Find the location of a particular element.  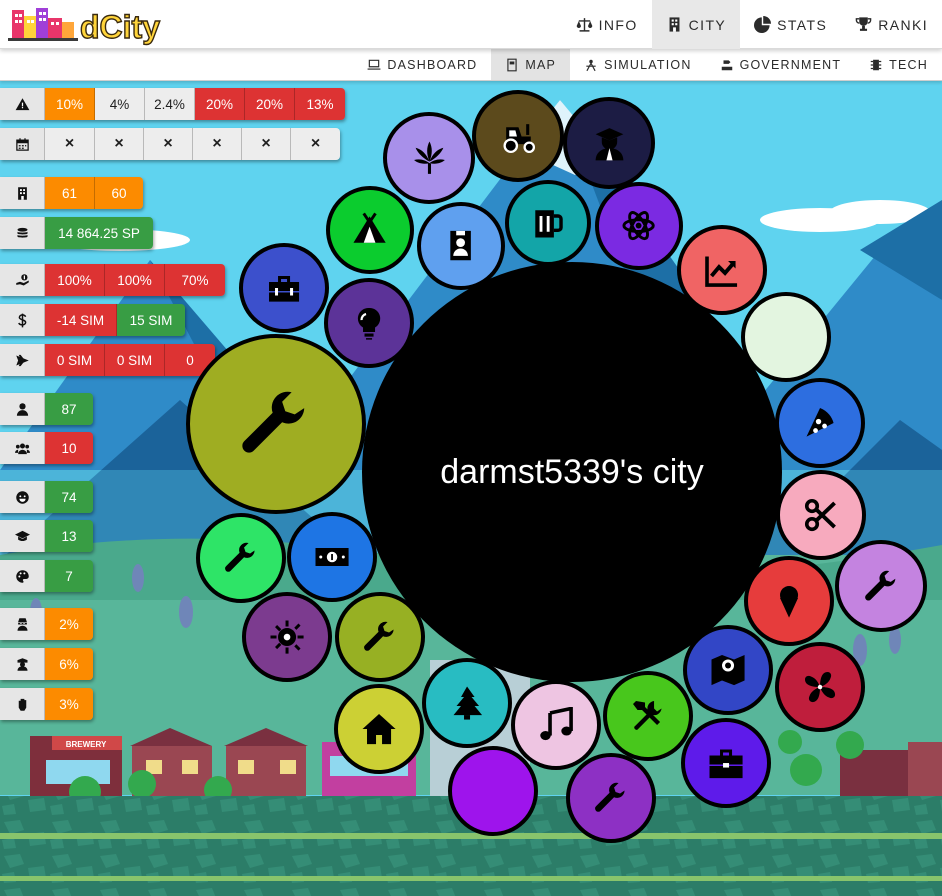

subtab-simulation: SIMULATION is located at coordinates (637, 64).